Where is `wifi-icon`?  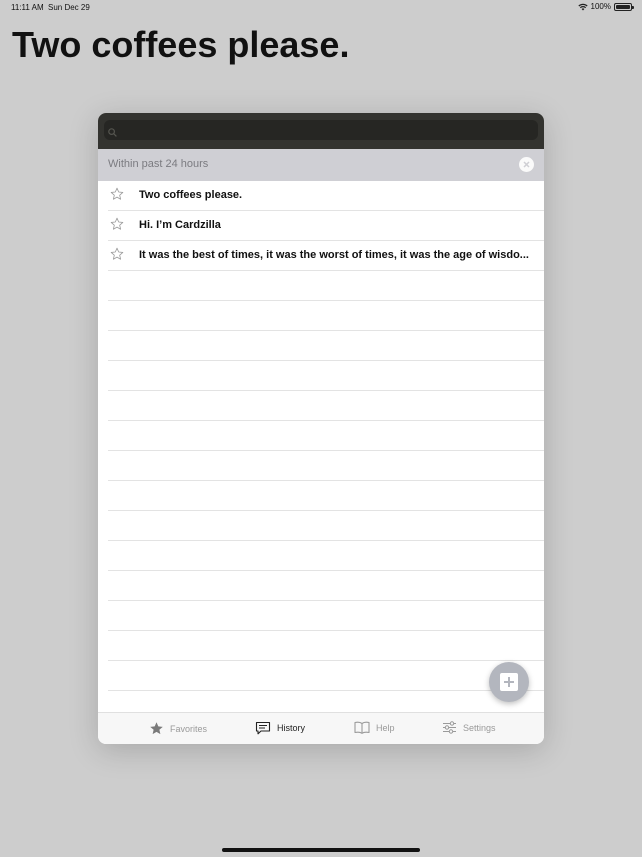 wifi-icon is located at coordinates (582, 7).